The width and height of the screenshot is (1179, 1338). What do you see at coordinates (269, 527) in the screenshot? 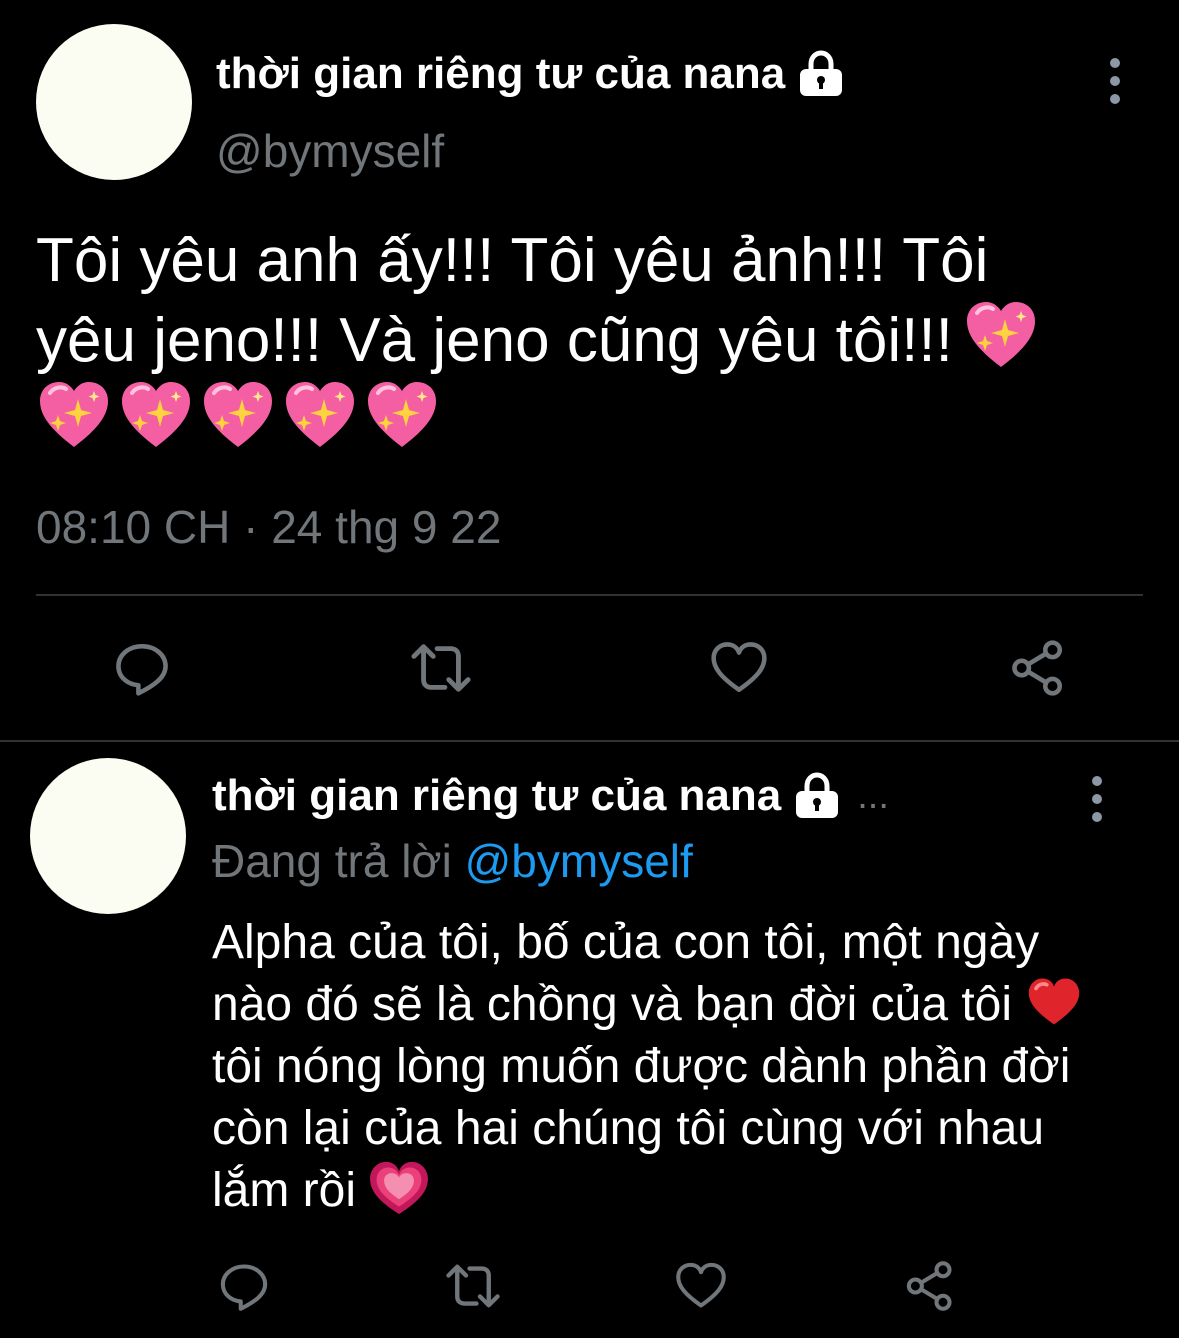
I see `tweet-timestamp: 08:10 CH · 24 thg 9 22` at bounding box center [269, 527].